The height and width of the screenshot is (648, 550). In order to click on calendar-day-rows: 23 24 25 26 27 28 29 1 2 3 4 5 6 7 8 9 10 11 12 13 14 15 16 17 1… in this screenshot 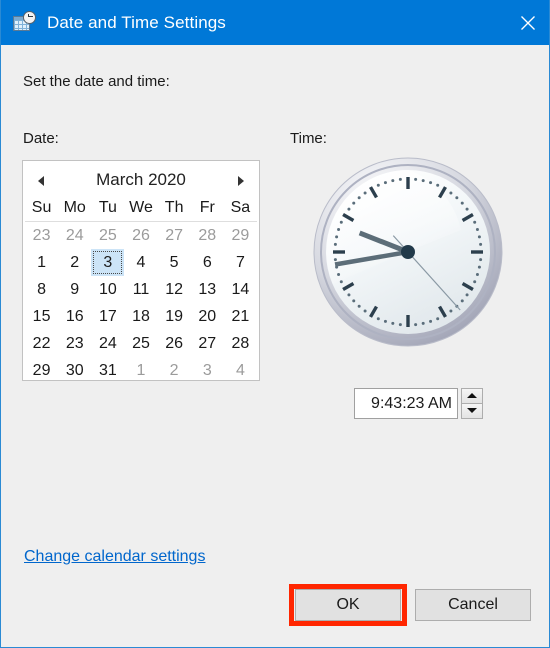, I will do `click(141, 303)`.